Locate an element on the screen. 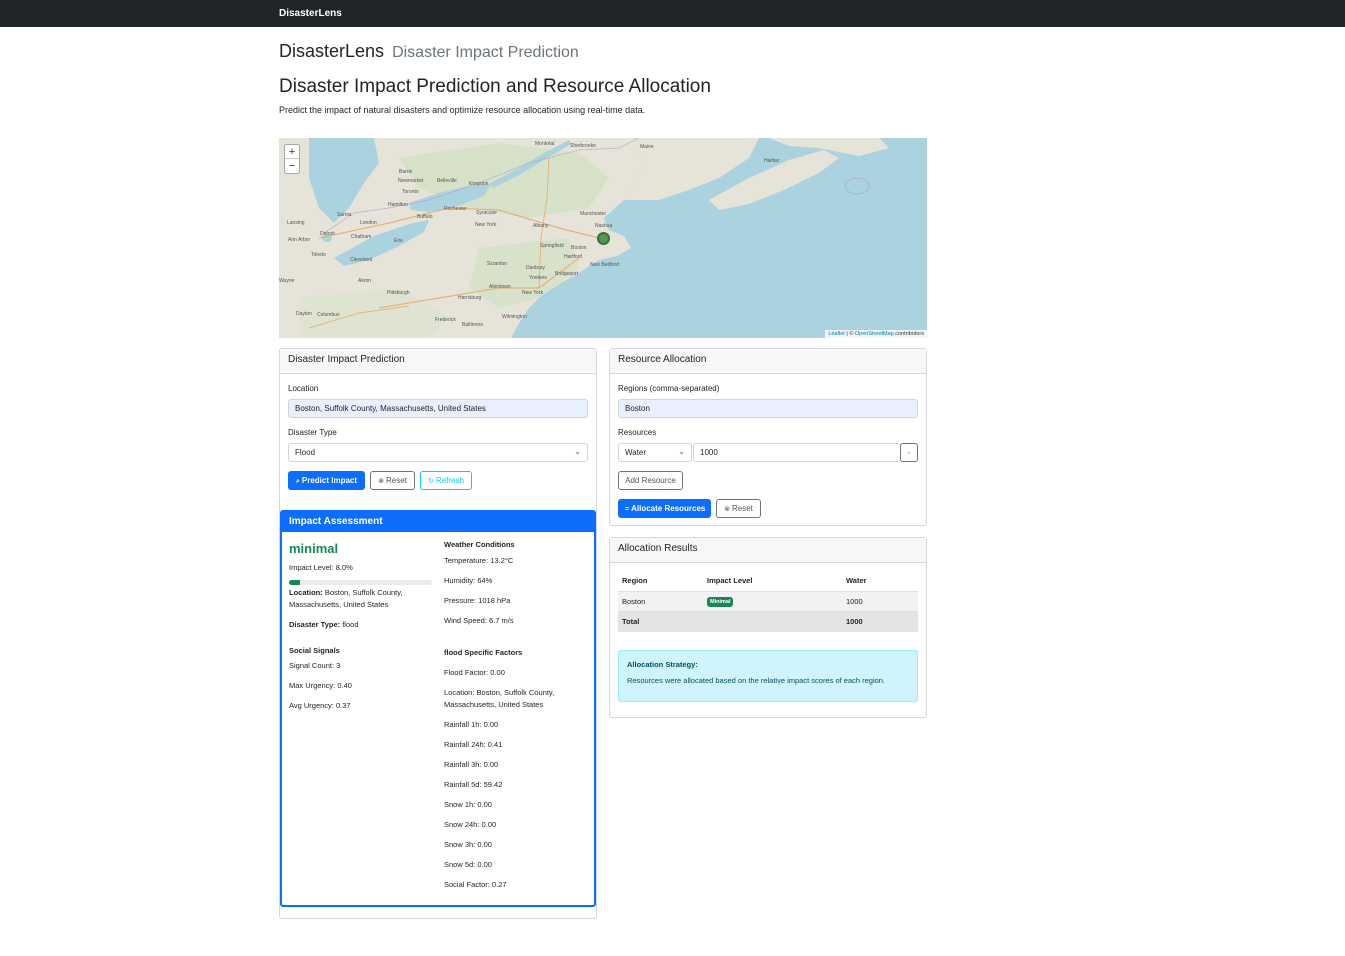  allocation-reset-label: Reset is located at coordinates (742, 508).